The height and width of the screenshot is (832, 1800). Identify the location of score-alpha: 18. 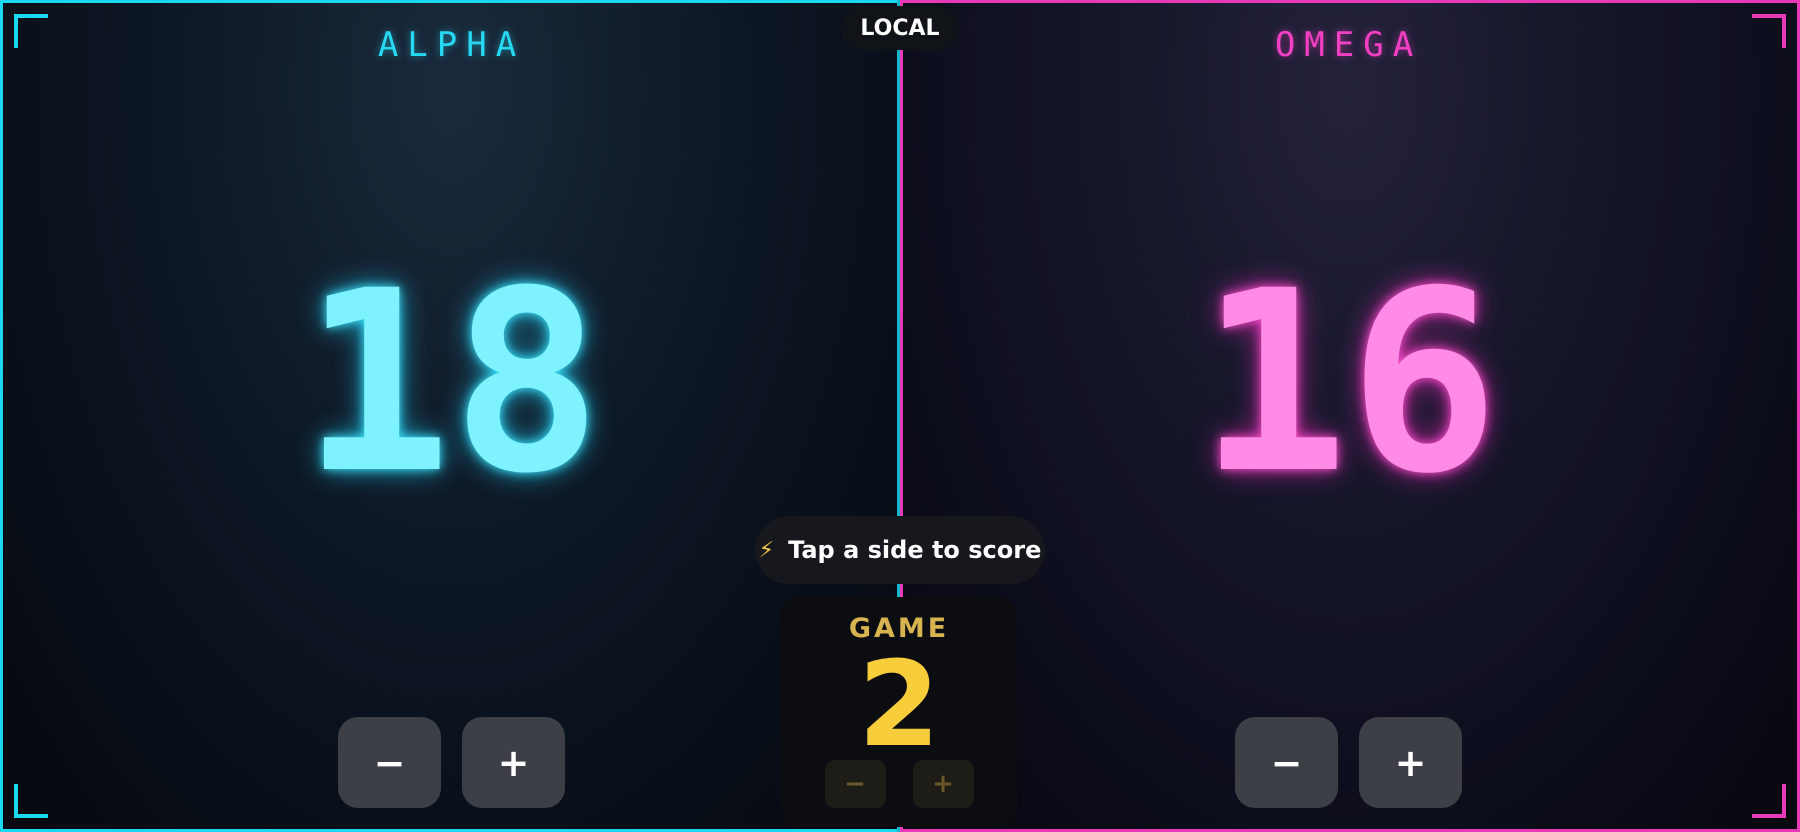
(451, 382).